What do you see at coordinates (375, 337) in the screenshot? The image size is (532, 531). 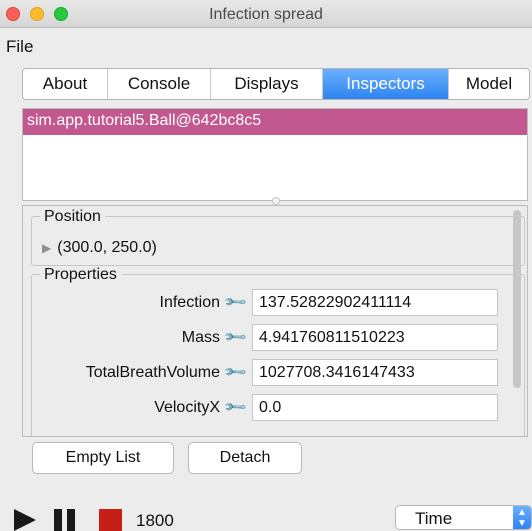 I see `mass-field: 4.941760811510223` at bounding box center [375, 337].